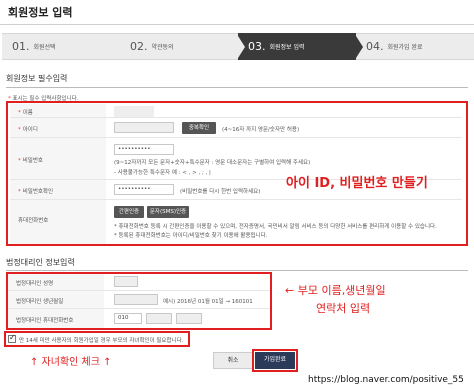 This screenshot has width=474, height=389. Describe the element at coordinates (233, 360) in the screenshot. I see `cancel-button: 취소` at that location.